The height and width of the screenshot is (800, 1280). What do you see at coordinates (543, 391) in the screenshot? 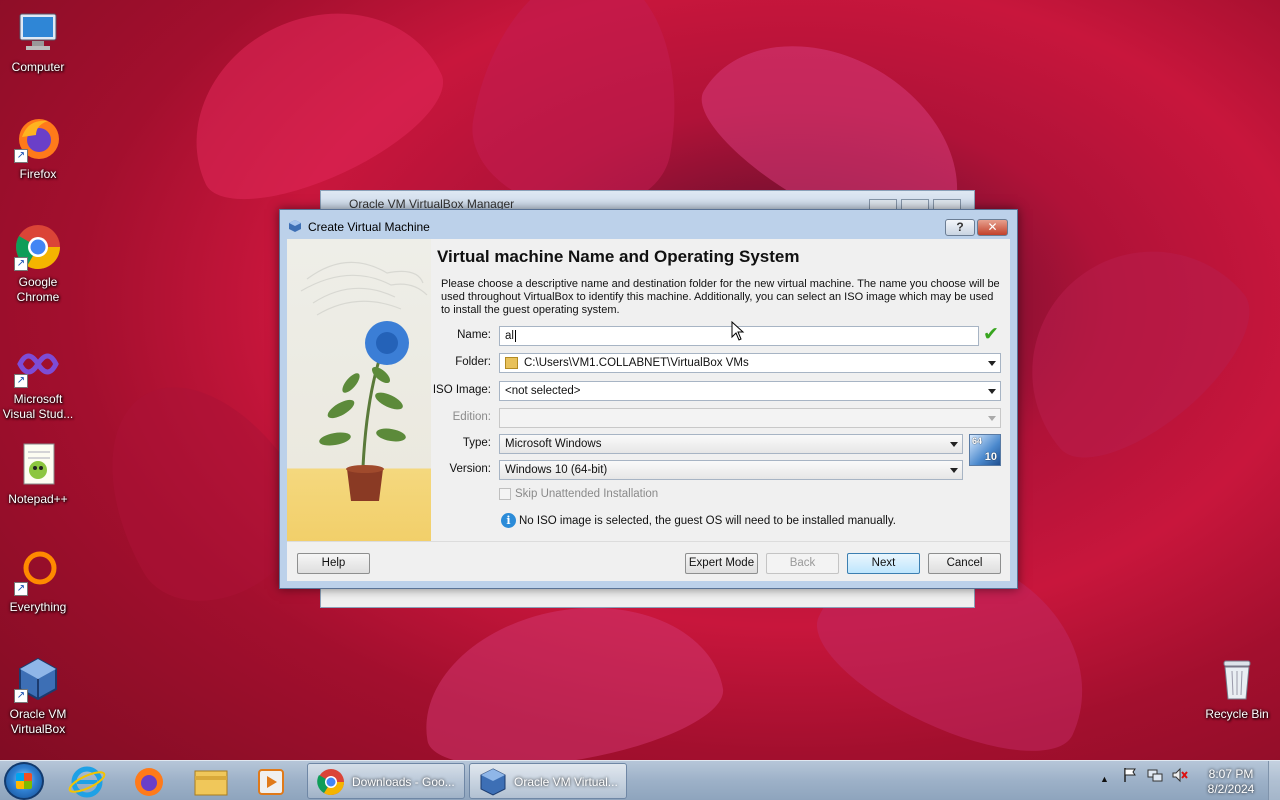
I see `iso-image-value: <not selected>` at bounding box center [543, 391].